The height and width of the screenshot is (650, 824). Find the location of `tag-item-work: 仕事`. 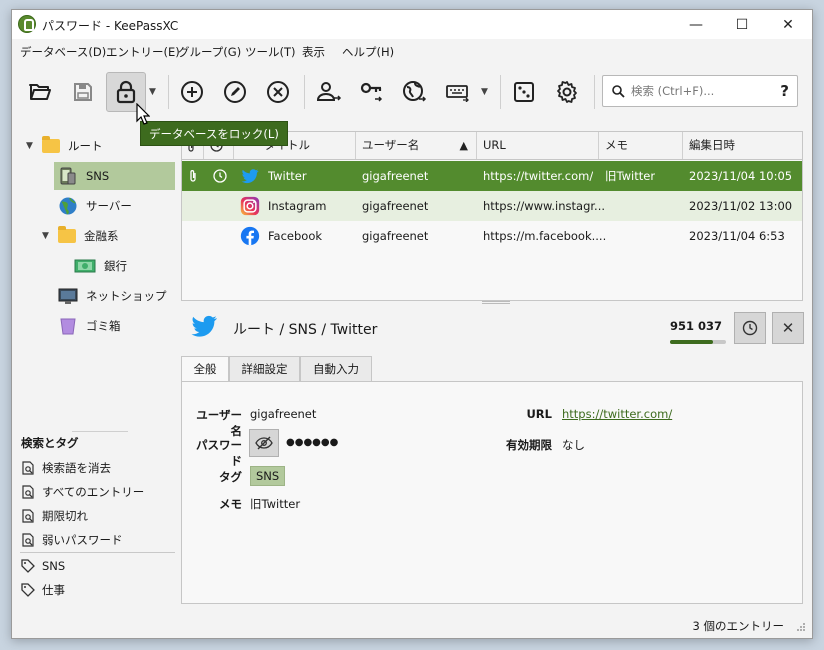

tag-item-work: 仕事 is located at coordinates (43, 590).